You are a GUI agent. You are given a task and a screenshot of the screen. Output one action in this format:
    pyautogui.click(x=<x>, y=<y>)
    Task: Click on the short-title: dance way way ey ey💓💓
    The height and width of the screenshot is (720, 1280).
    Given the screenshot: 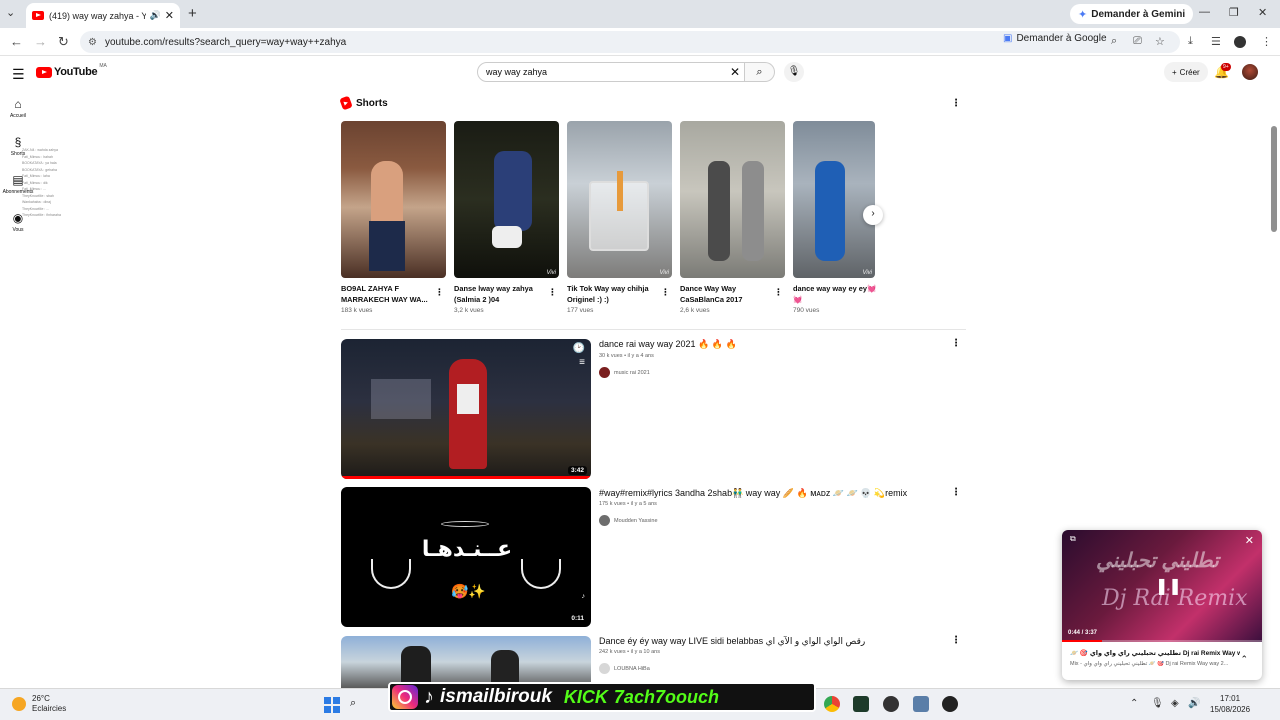 What is the action you would take?
    pyautogui.click(x=839, y=294)
    